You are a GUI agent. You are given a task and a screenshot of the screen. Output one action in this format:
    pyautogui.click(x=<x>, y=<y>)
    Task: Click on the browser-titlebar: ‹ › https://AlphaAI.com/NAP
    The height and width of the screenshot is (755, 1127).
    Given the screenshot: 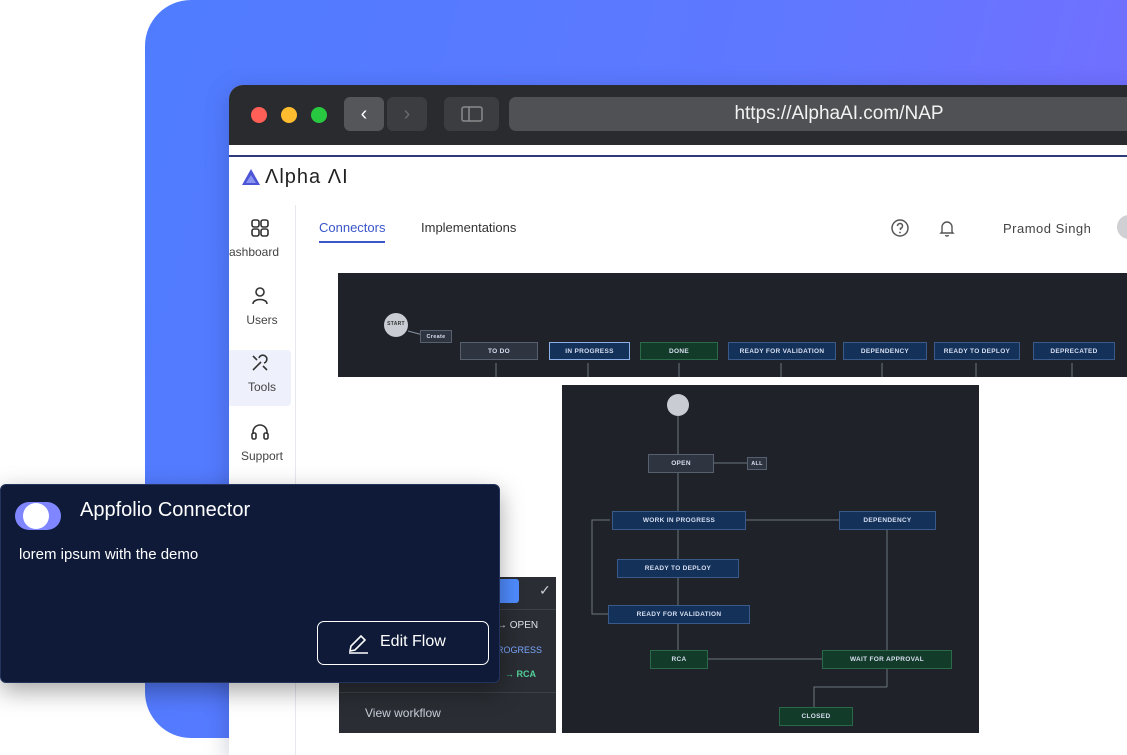 What is the action you would take?
    pyautogui.click(x=678, y=115)
    